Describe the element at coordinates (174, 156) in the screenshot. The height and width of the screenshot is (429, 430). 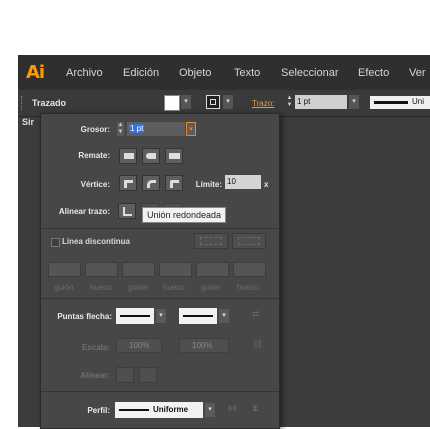
I see `projecting-cap-button` at that location.